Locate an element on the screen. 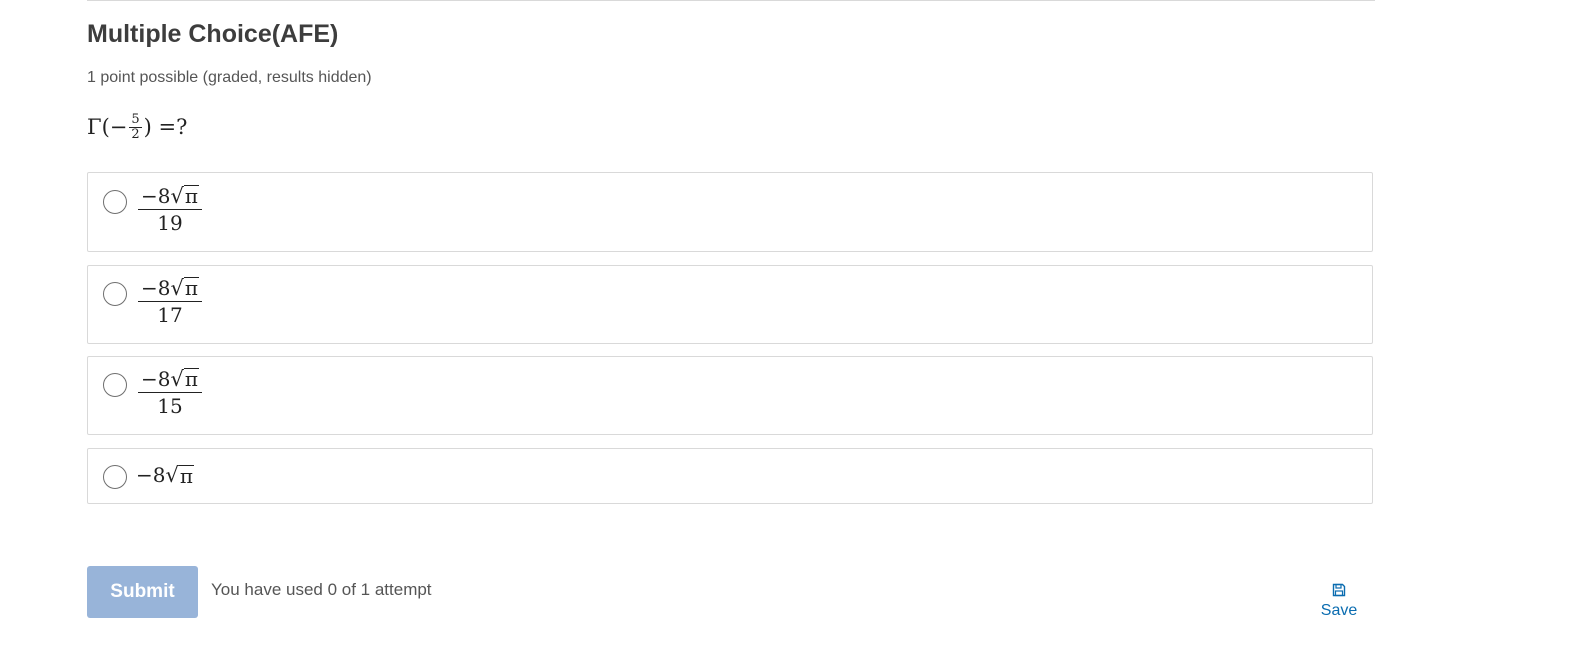  floppy-disk-icon is located at coordinates (1339, 590).